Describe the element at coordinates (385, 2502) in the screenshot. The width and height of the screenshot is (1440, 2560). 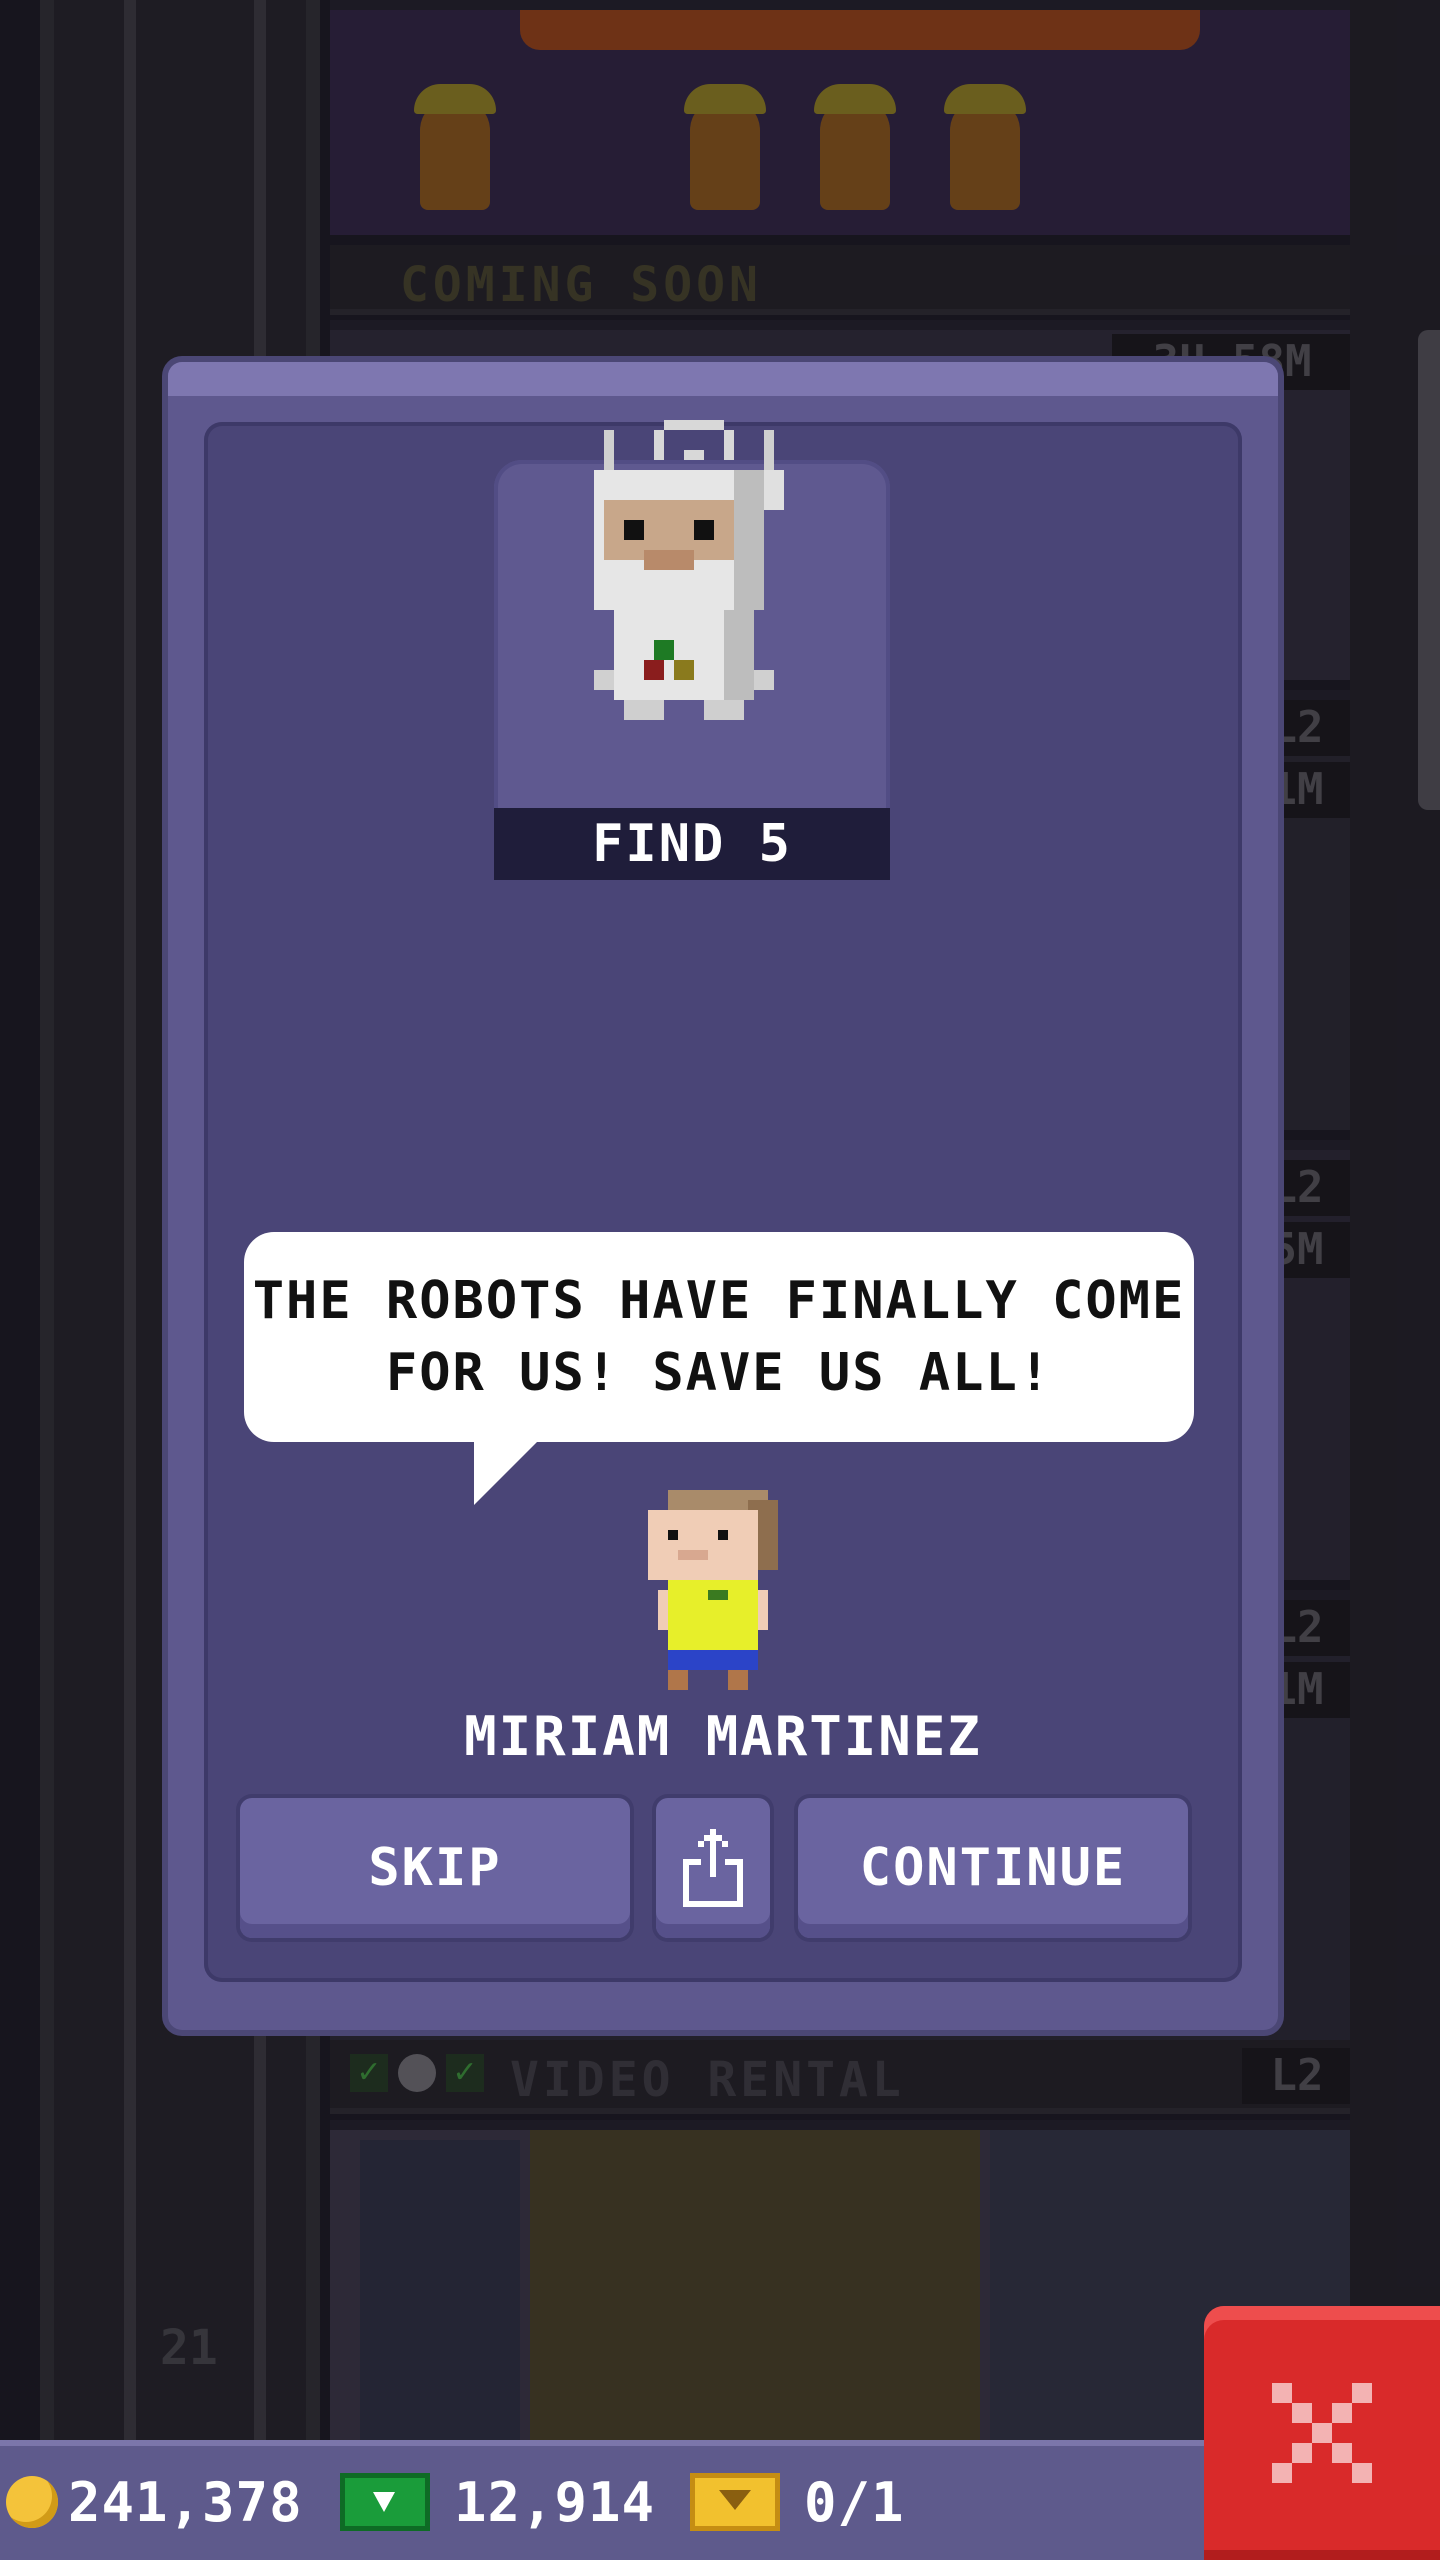
I see `bux-icon` at that location.